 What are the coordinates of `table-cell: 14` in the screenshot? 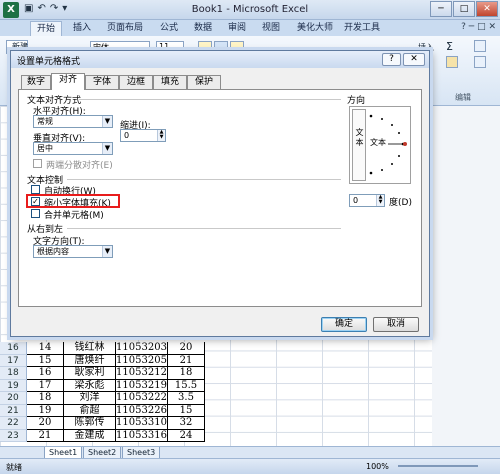 It's located at (45, 348).